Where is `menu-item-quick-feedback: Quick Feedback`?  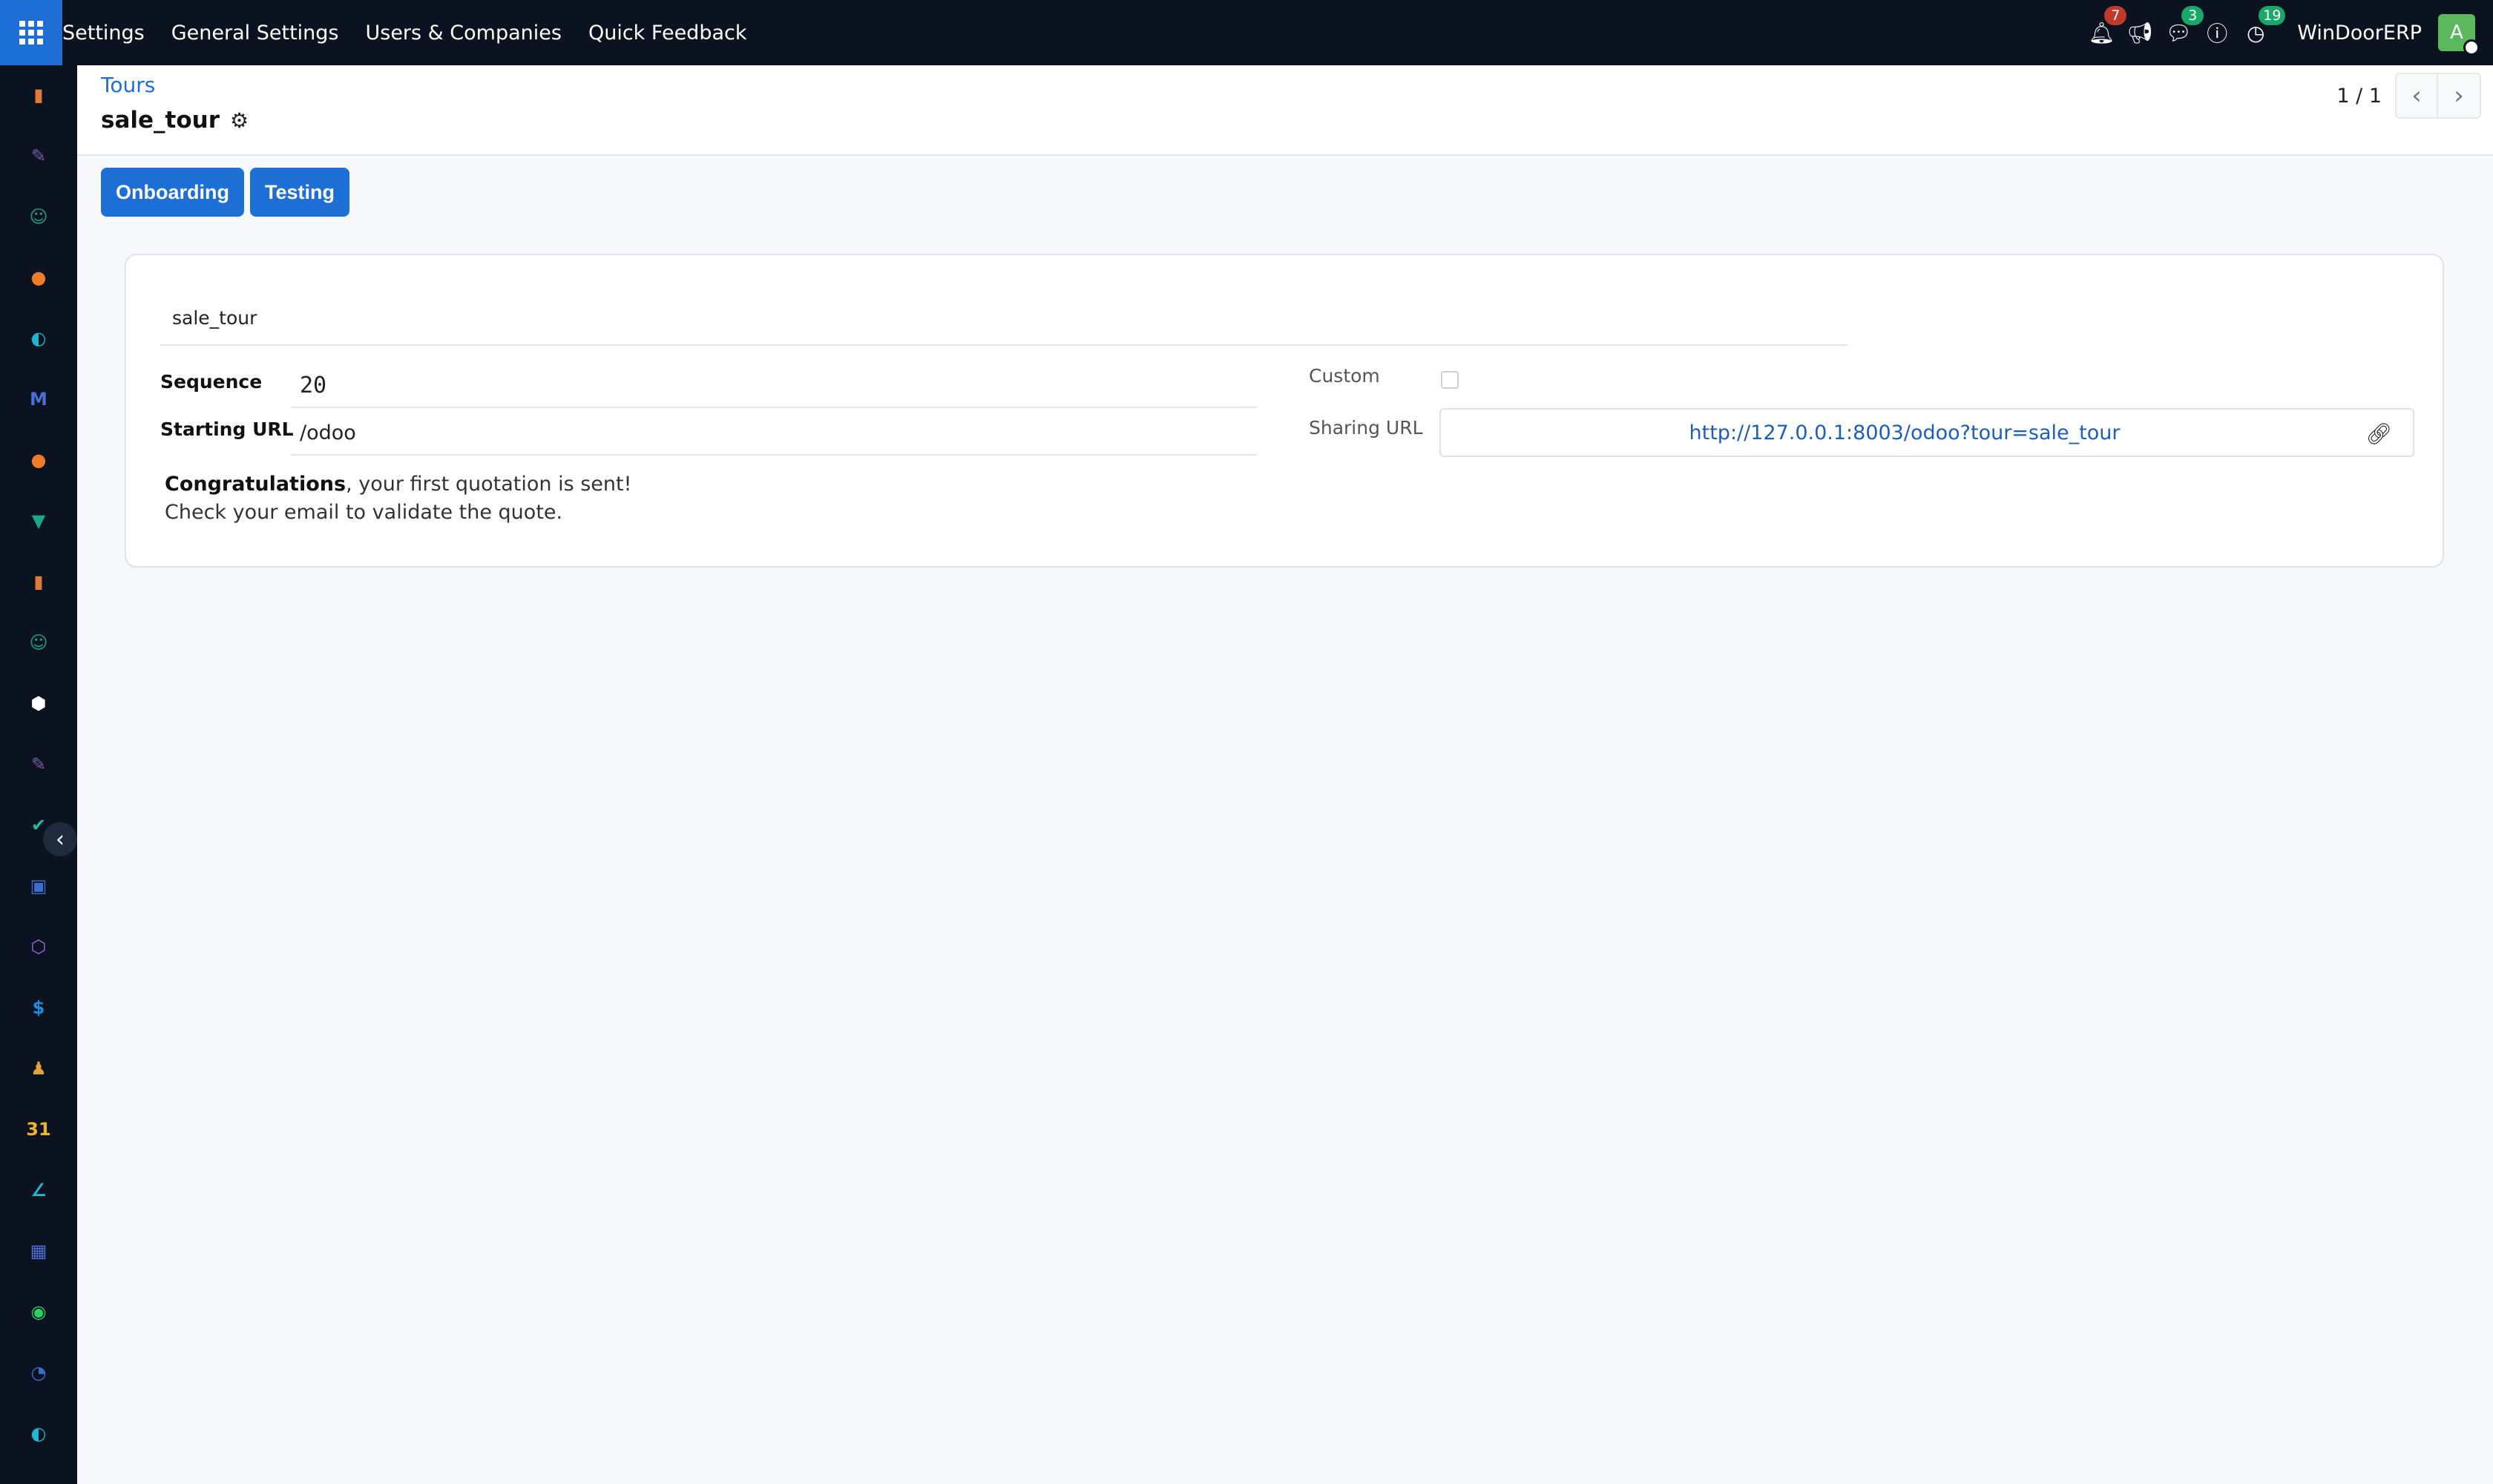 menu-item-quick-feedback: Quick Feedback is located at coordinates (667, 33).